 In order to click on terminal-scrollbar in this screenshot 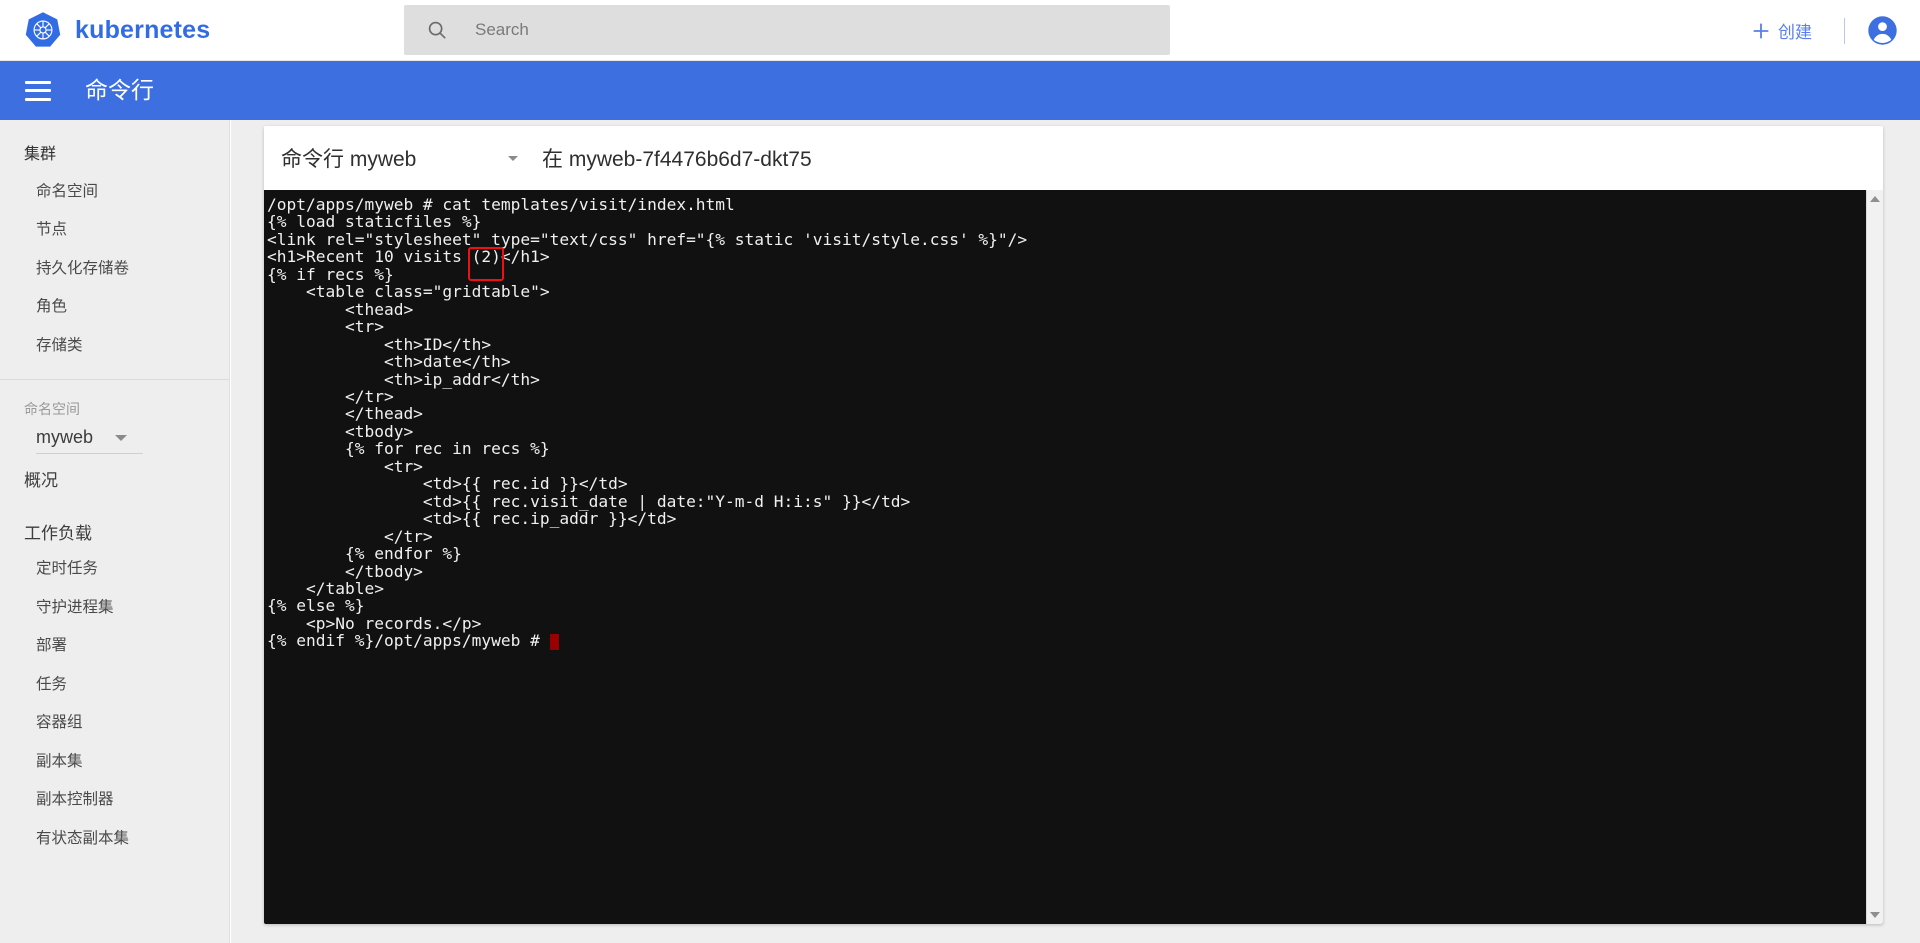, I will do `click(1874, 557)`.